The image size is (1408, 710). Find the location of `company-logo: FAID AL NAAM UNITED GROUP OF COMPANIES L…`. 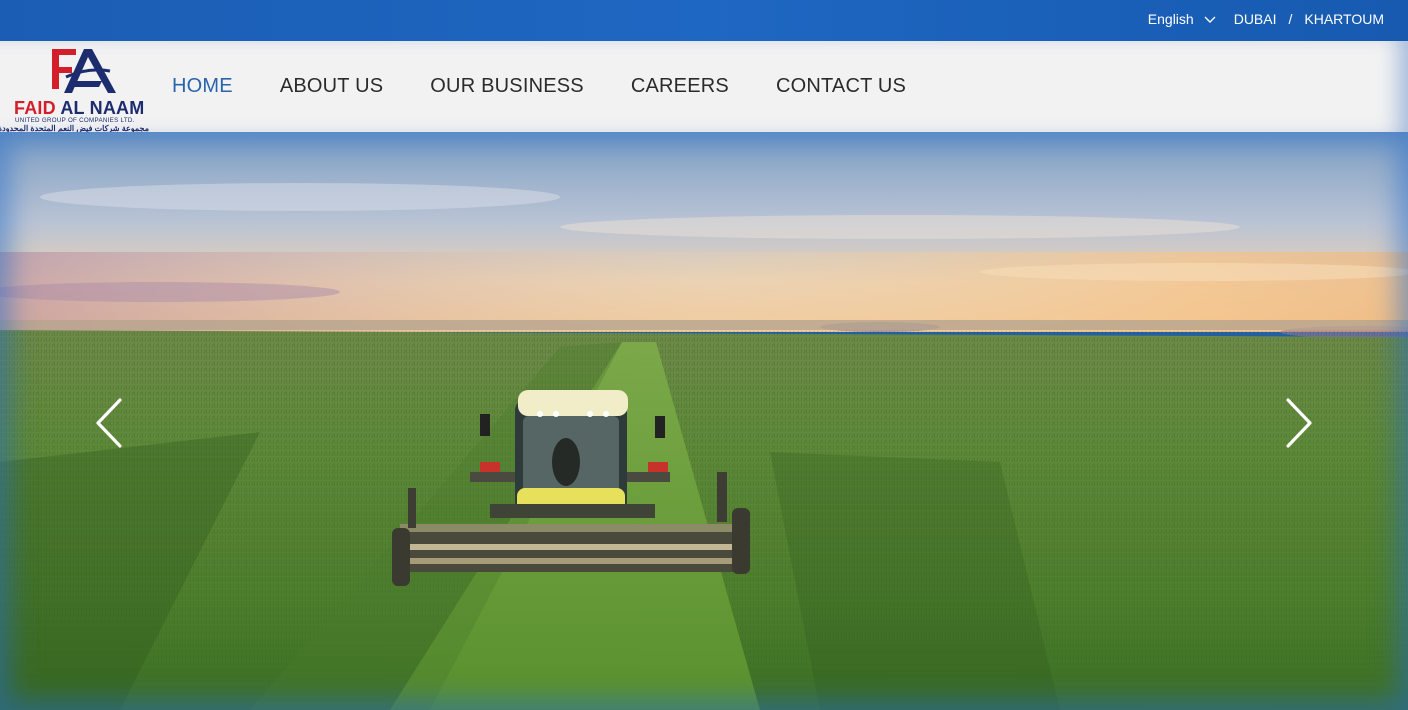

company-logo: FAID AL NAAM UNITED GROUP OF COMPANIES L… is located at coordinates (76, 90).